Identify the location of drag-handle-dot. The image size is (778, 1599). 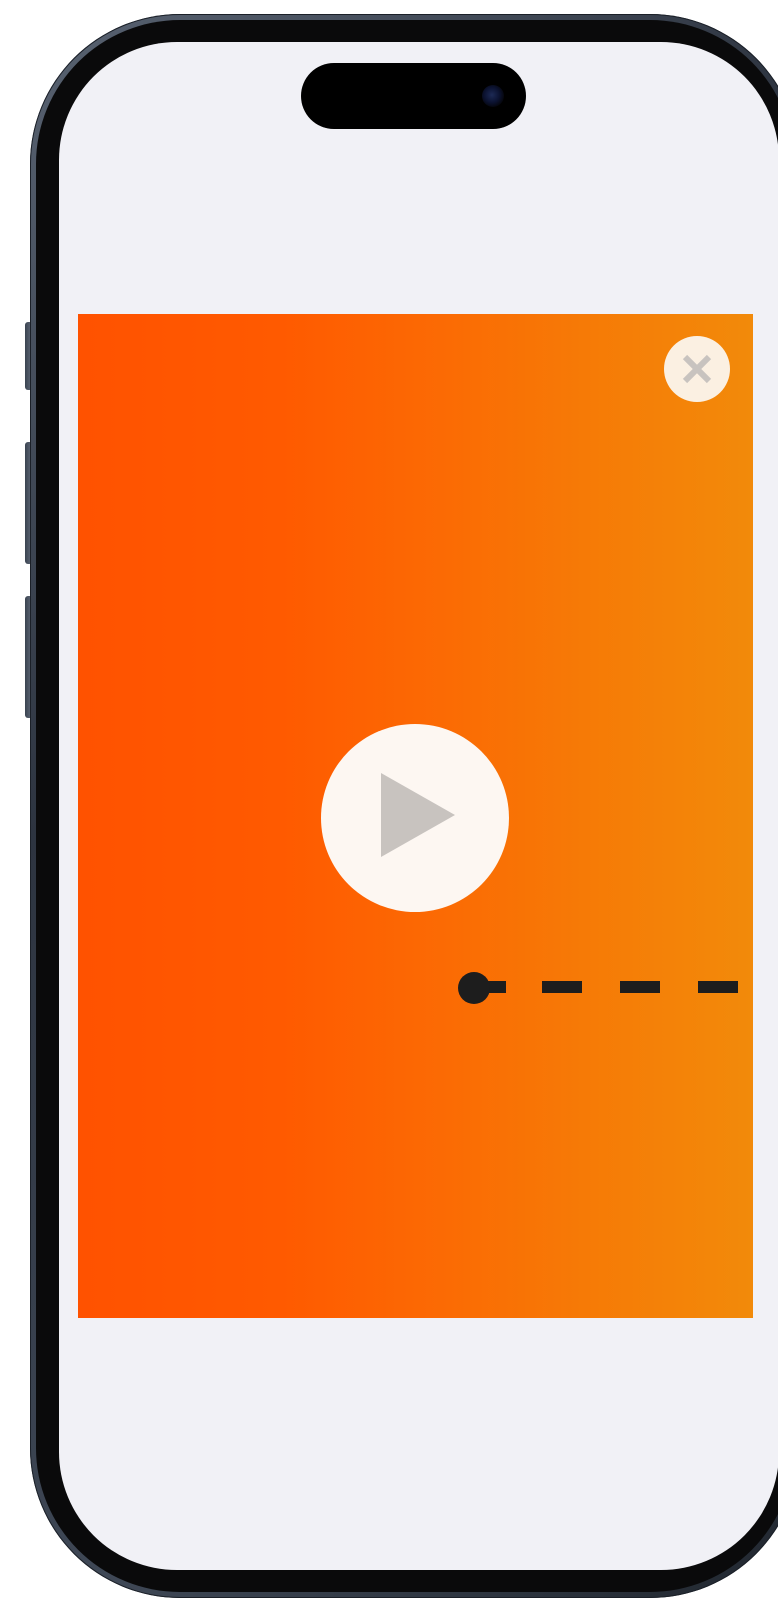
(474, 988).